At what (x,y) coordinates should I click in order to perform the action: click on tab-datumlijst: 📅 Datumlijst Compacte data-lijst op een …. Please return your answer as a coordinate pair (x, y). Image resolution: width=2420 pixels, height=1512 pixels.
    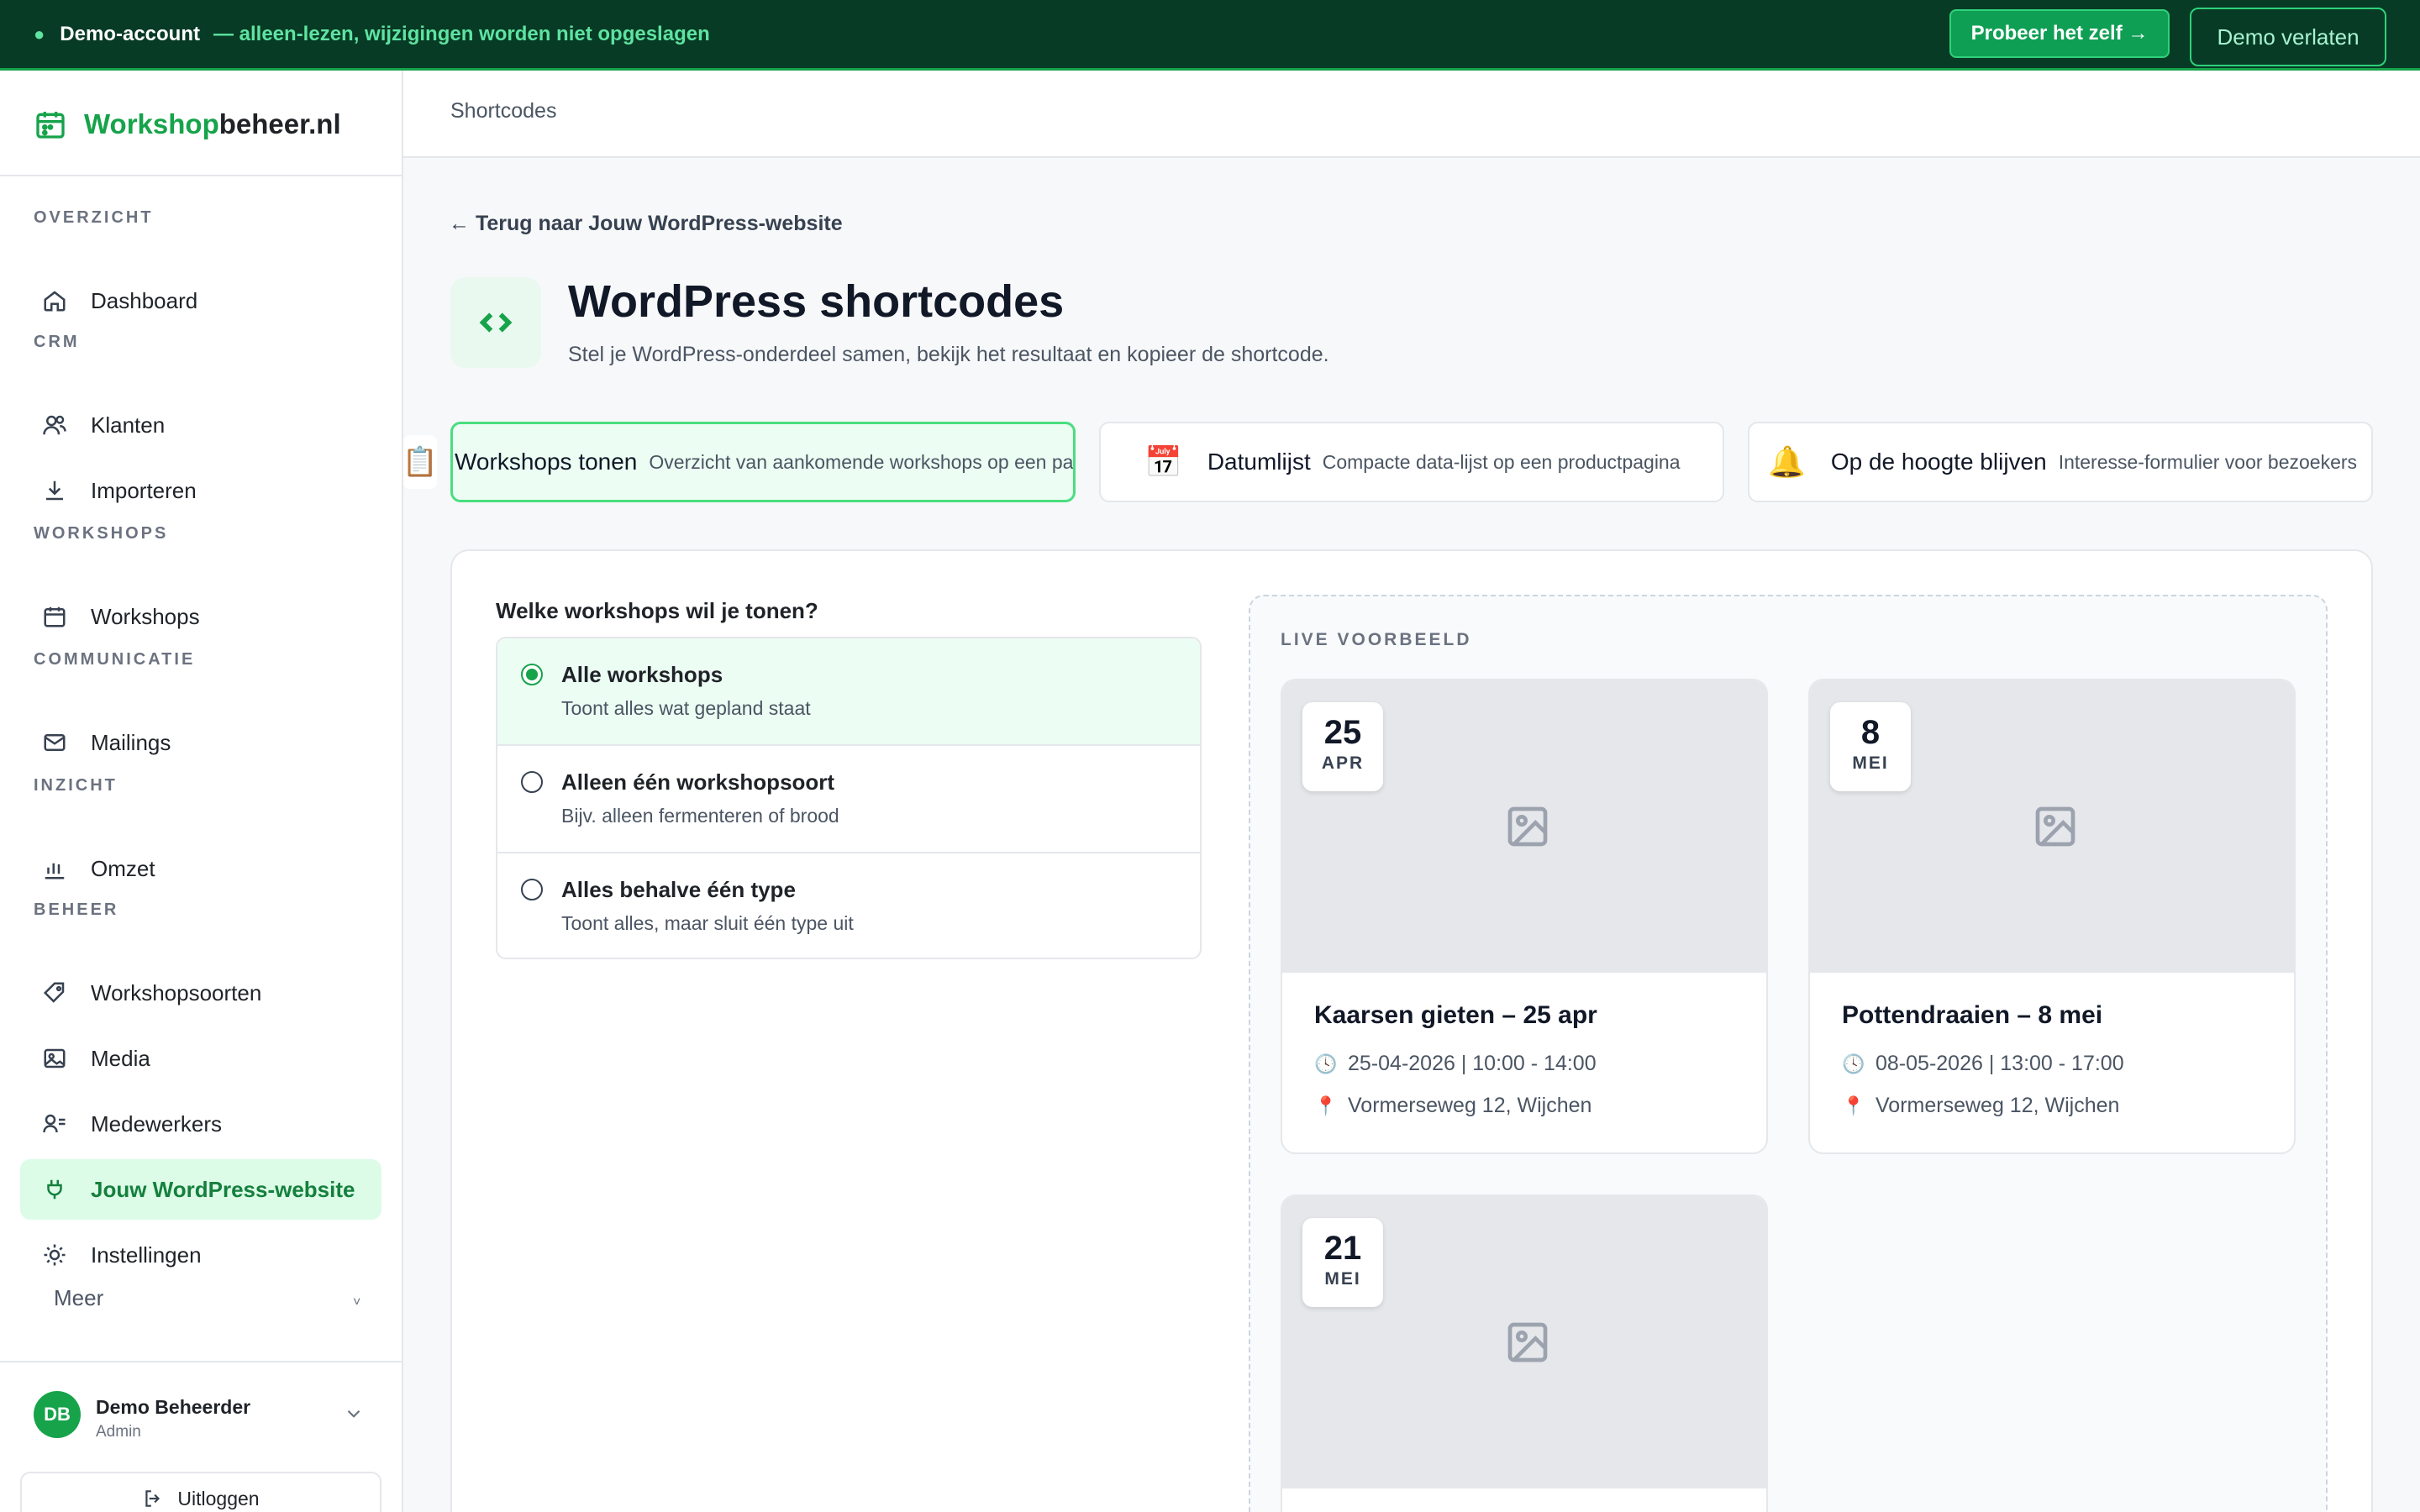
    Looking at the image, I should click on (1411, 462).